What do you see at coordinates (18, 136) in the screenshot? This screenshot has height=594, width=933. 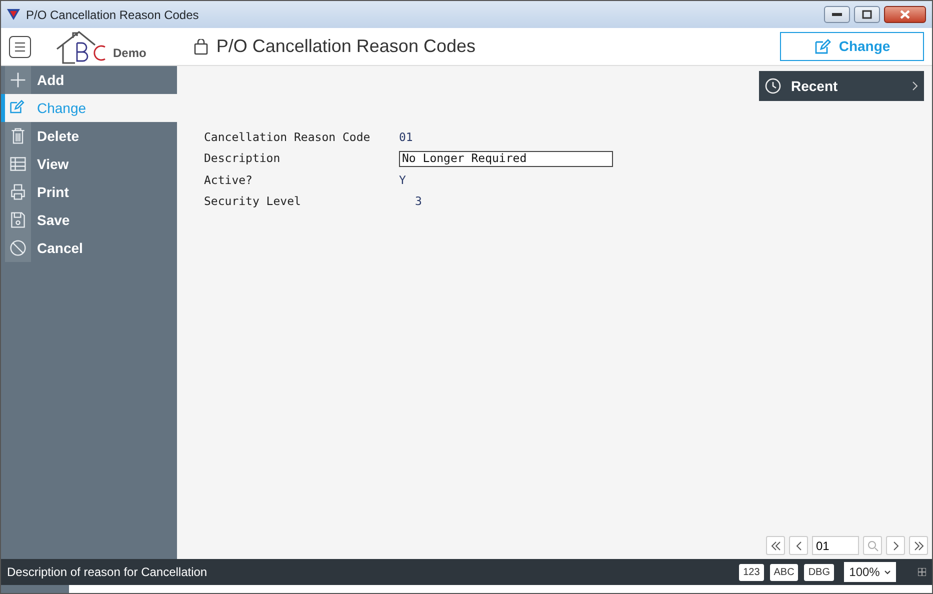 I see `trash-icon` at bounding box center [18, 136].